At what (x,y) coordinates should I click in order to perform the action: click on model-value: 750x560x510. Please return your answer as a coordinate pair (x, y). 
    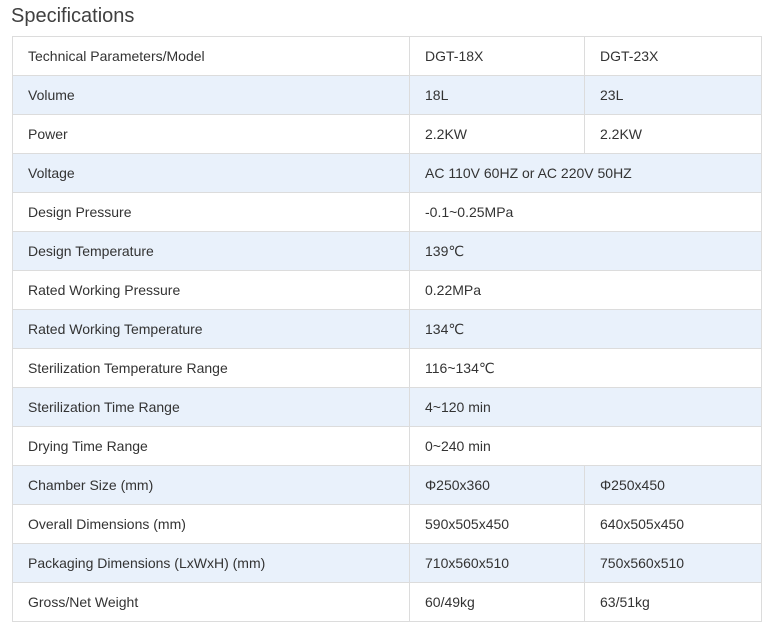
    Looking at the image, I should click on (673, 563).